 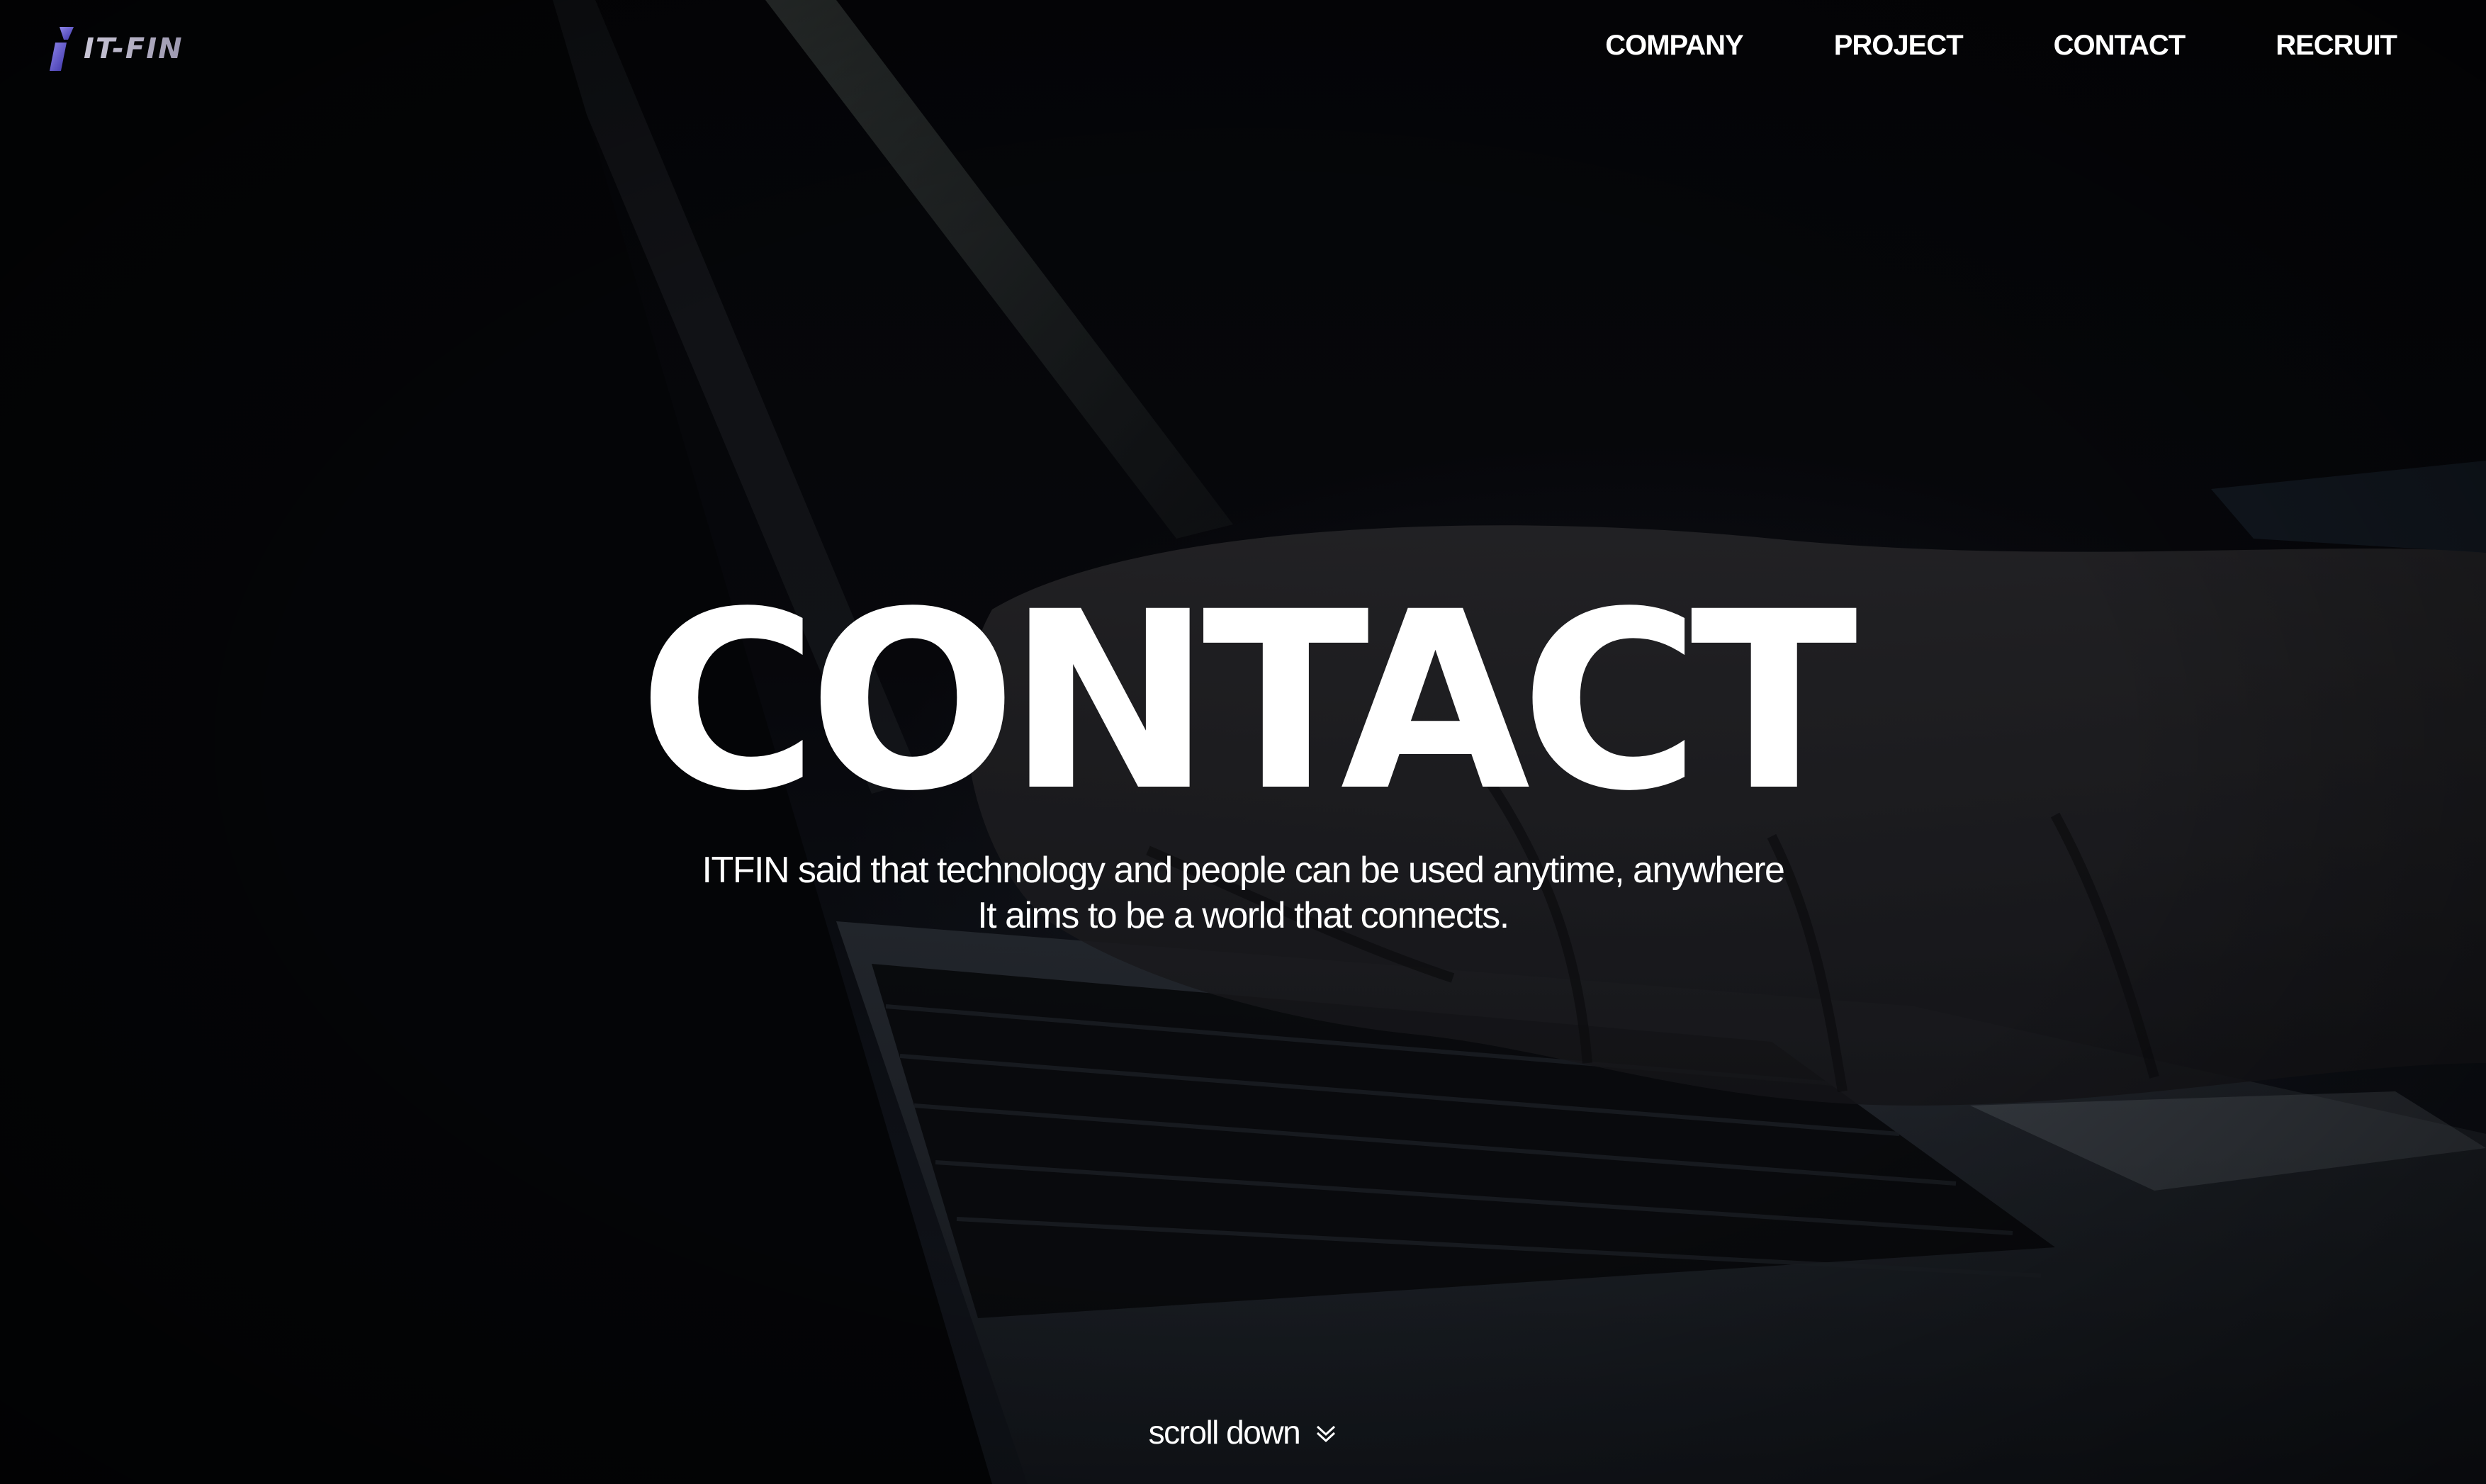 I want to click on nav-project: PROJECT, so click(x=1899, y=46).